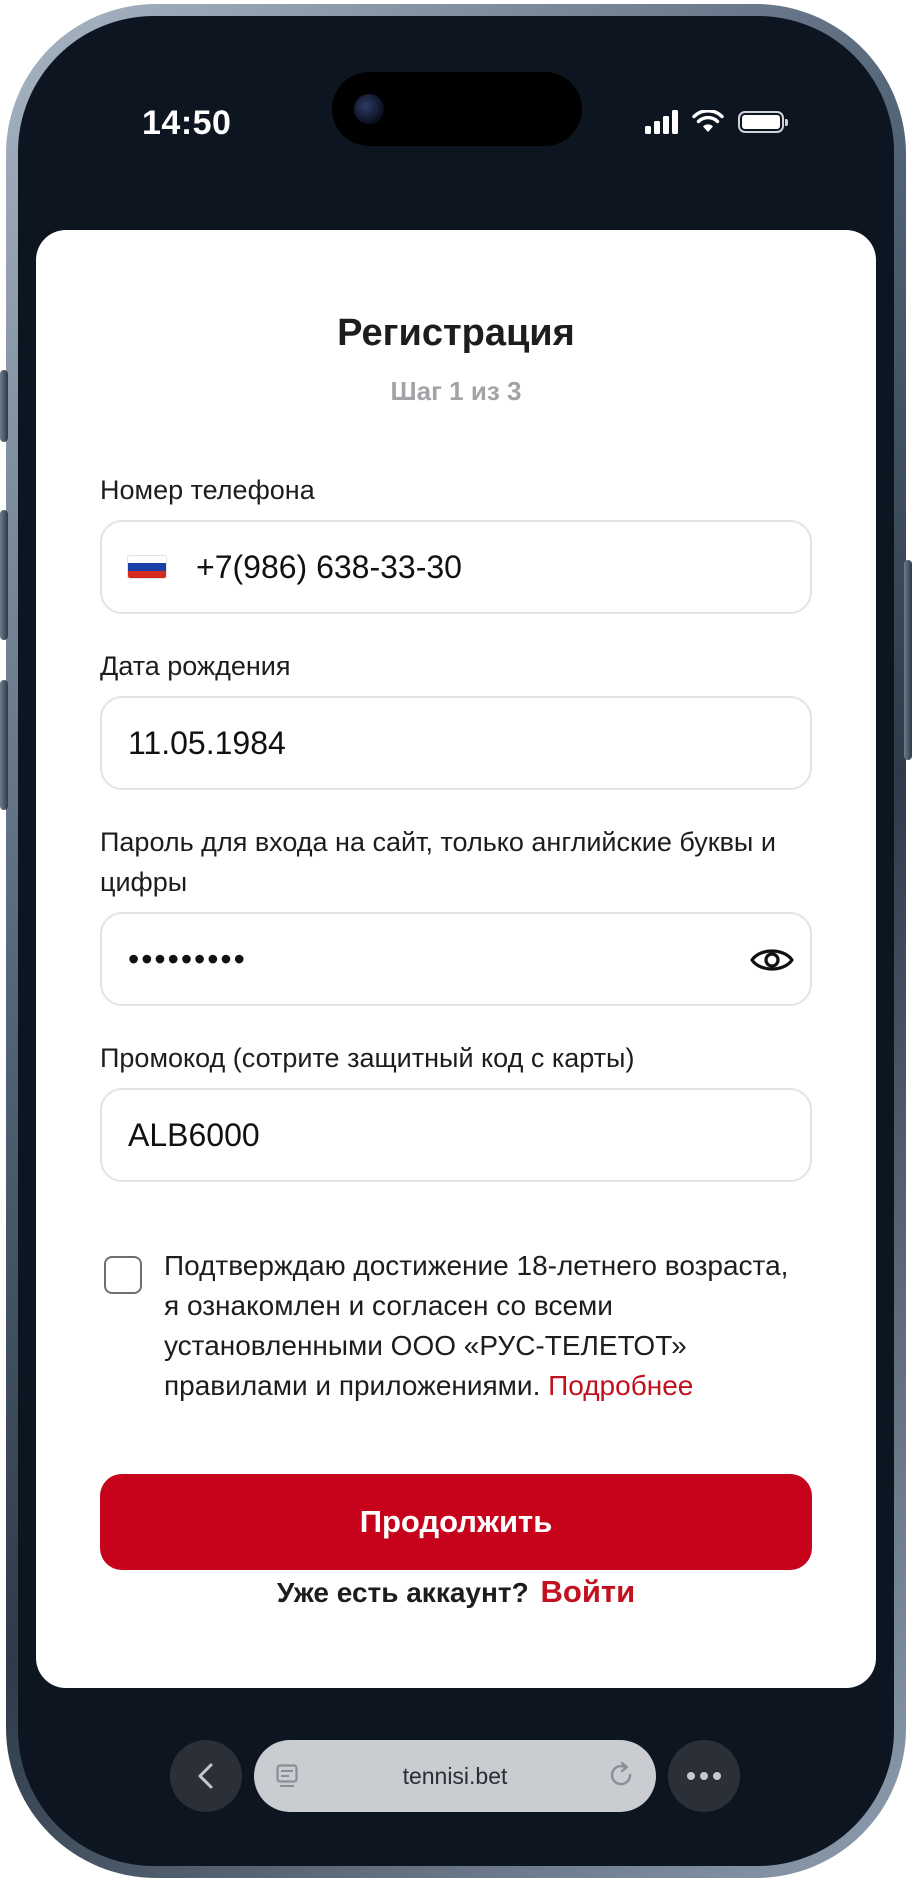  Describe the element at coordinates (456, 743) in the screenshot. I see `birthdate-field: 11.05.1984` at that location.